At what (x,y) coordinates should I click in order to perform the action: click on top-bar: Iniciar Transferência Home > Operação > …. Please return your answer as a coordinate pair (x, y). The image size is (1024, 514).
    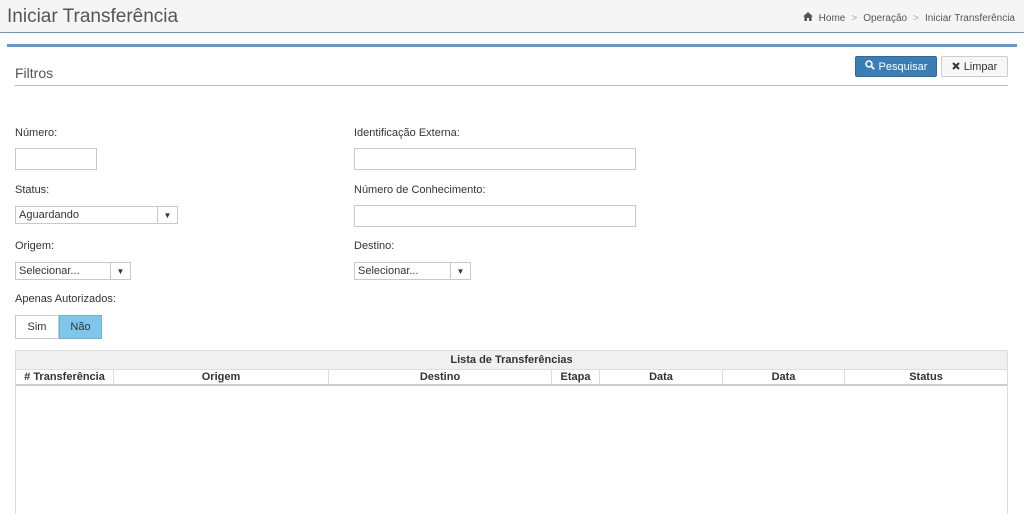
    Looking at the image, I should click on (512, 16).